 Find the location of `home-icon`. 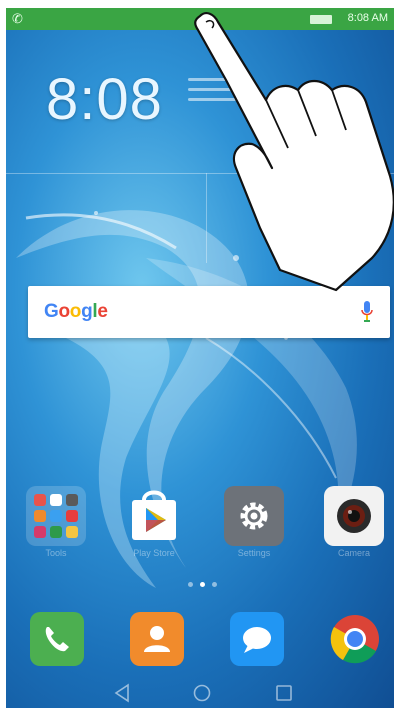

home-icon is located at coordinates (202, 693).